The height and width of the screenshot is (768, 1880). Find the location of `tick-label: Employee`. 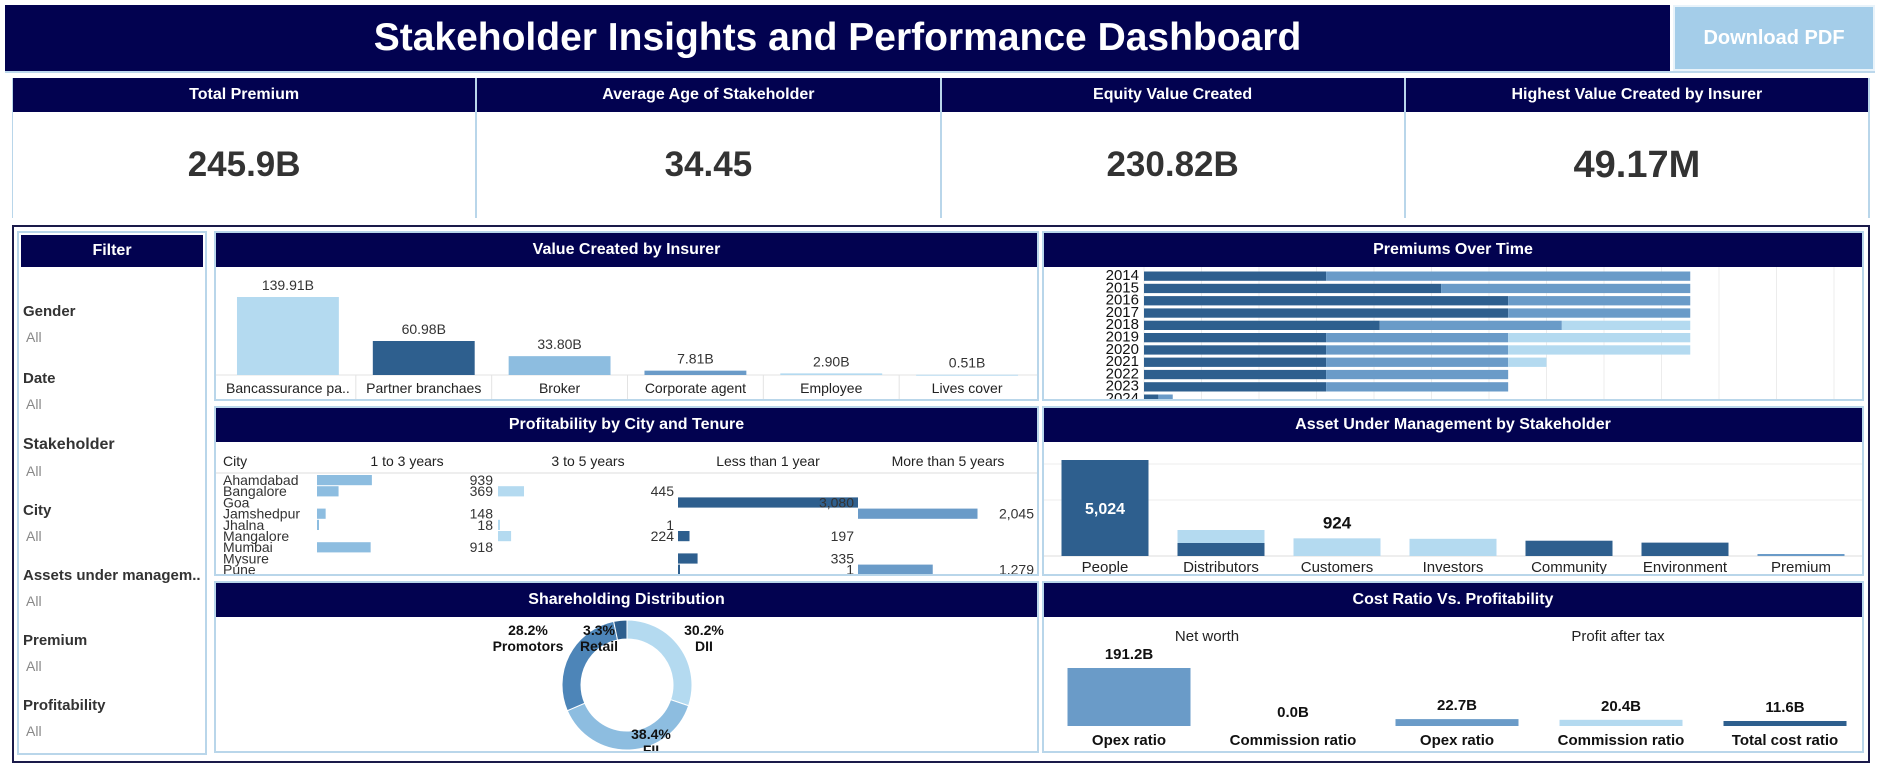

tick-label: Employee is located at coordinates (831, 388).